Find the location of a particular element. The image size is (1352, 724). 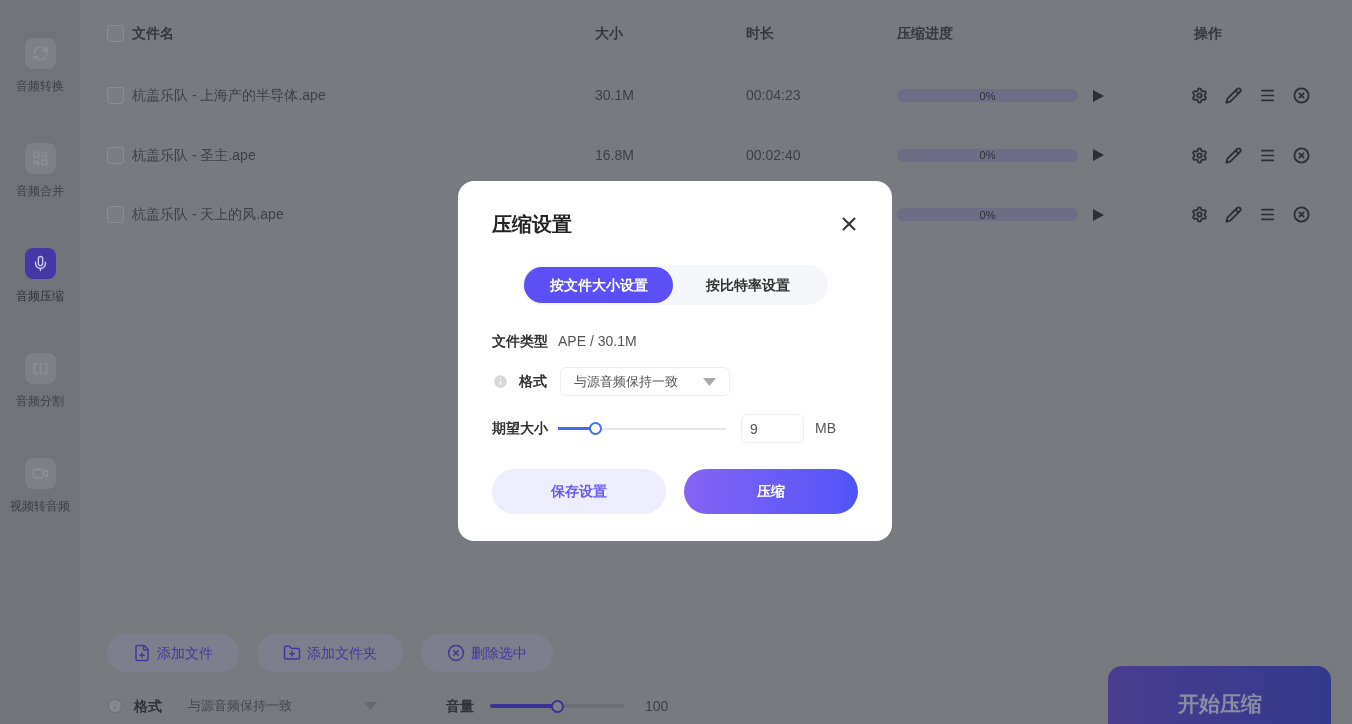

toolbar-button: 添加文件 is located at coordinates (173, 653).